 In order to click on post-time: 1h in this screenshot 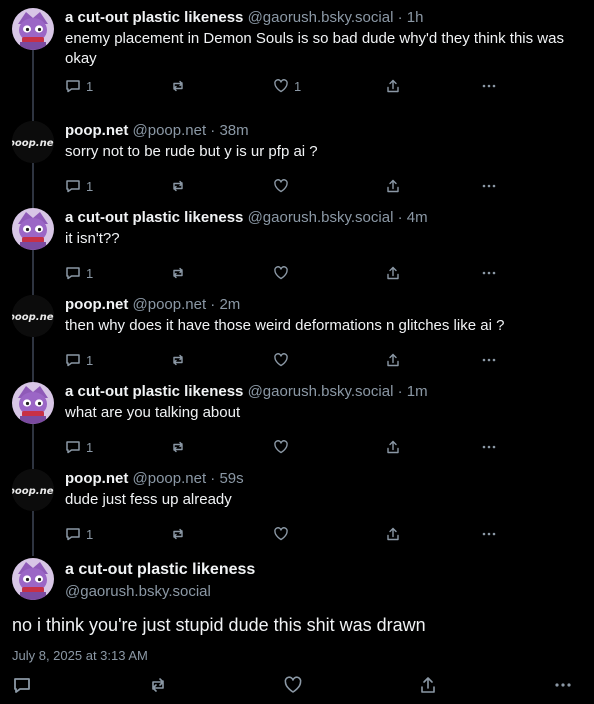, I will do `click(415, 17)`.